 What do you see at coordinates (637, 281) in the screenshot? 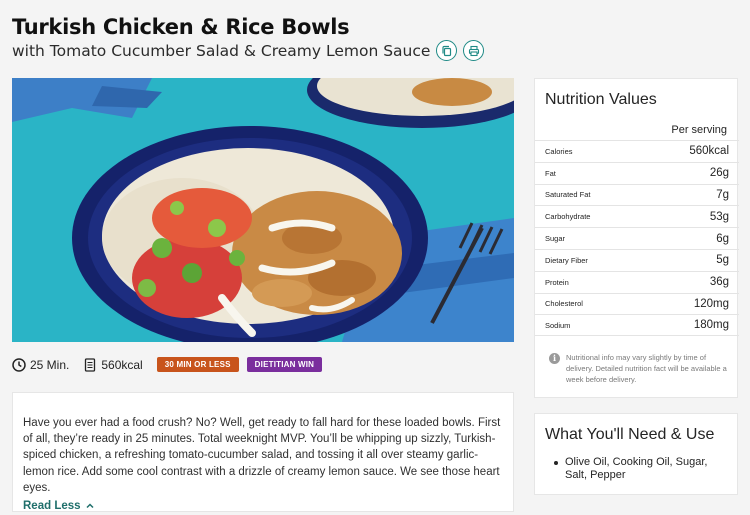
I see `nutrition-row: Protein 36g` at bounding box center [637, 281].